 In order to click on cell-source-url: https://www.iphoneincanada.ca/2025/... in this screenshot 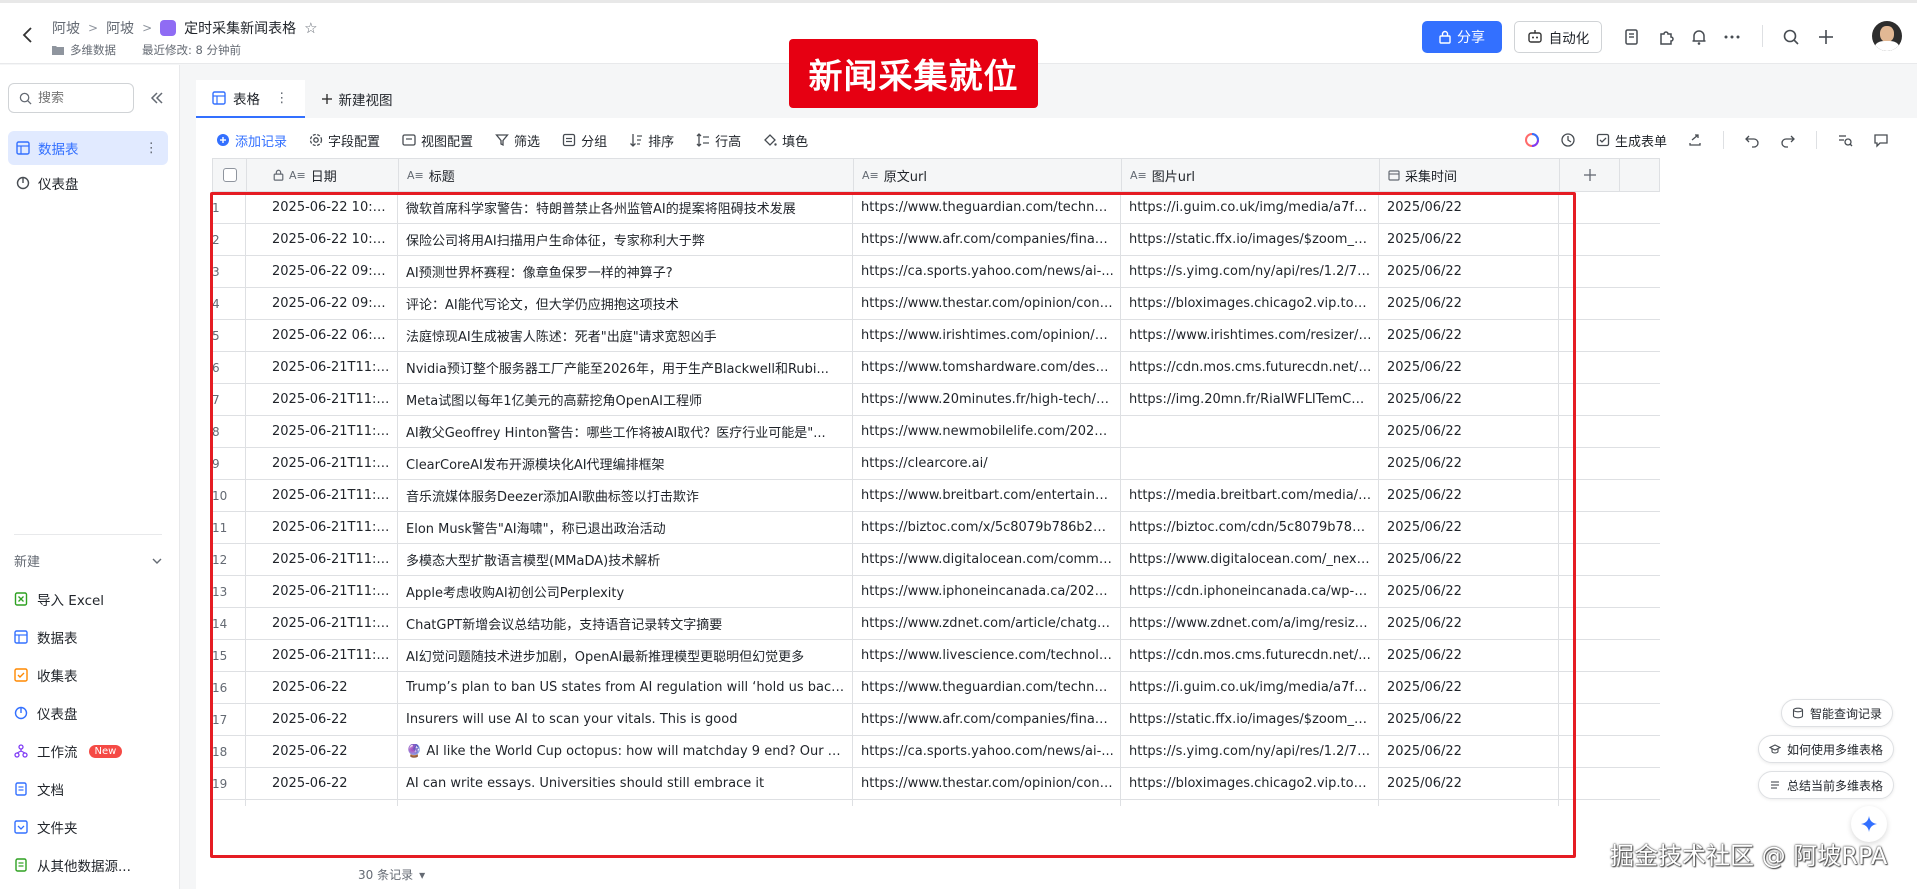, I will do `click(987, 591)`.